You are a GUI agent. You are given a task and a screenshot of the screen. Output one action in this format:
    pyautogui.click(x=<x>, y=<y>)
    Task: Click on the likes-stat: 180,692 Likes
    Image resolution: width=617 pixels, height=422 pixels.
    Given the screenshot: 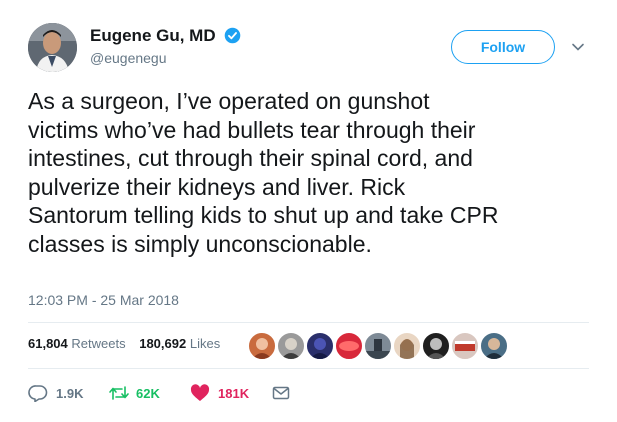 What is the action you would take?
    pyautogui.click(x=179, y=343)
    